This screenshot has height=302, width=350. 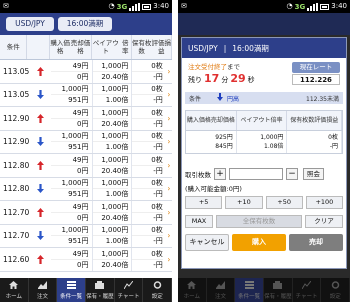 I want to click on strike-value: 112.80, so click(x=16, y=165).